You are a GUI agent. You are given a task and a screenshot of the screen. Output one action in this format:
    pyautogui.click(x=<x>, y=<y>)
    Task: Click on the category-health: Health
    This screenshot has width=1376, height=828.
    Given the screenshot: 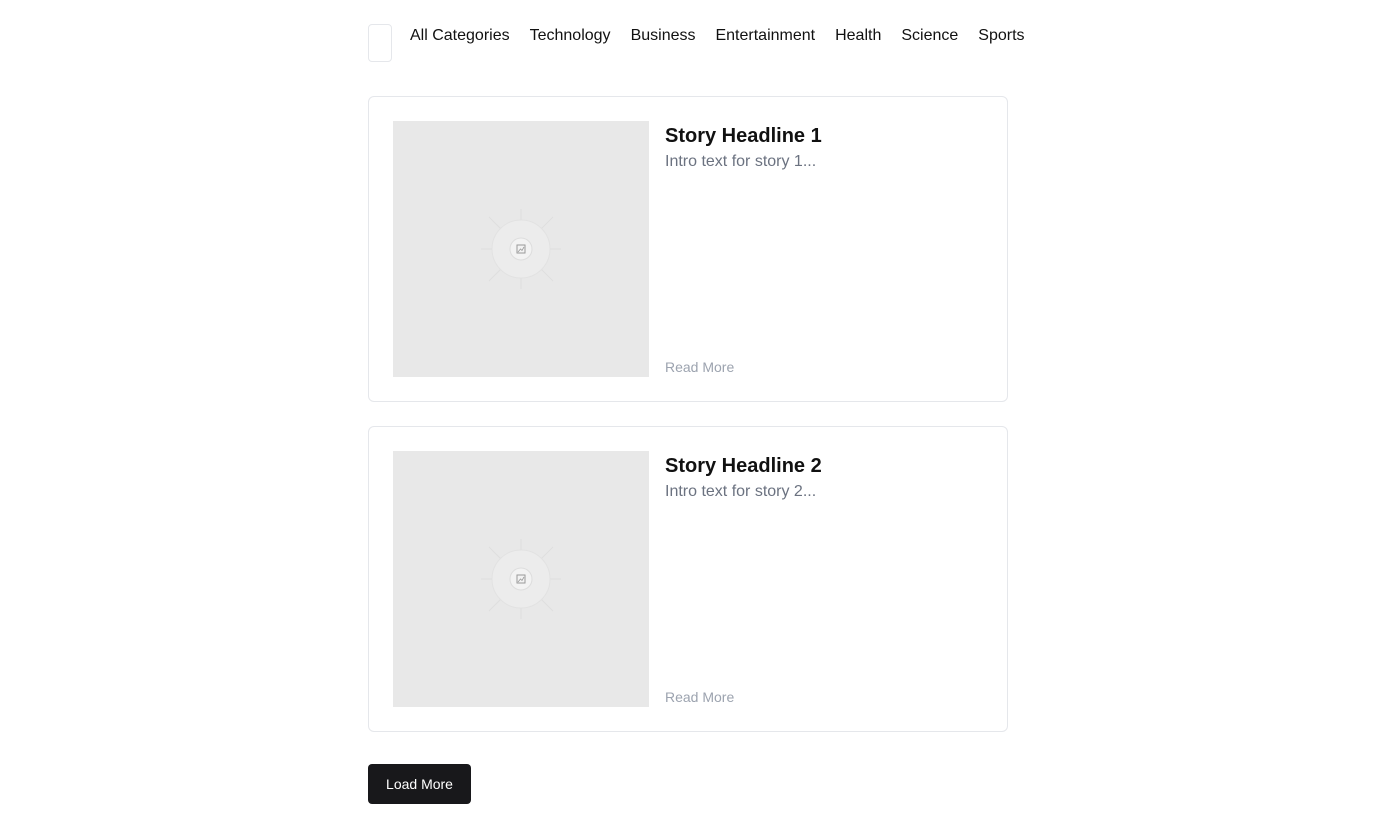 What is the action you would take?
    pyautogui.click(x=858, y=36)
    